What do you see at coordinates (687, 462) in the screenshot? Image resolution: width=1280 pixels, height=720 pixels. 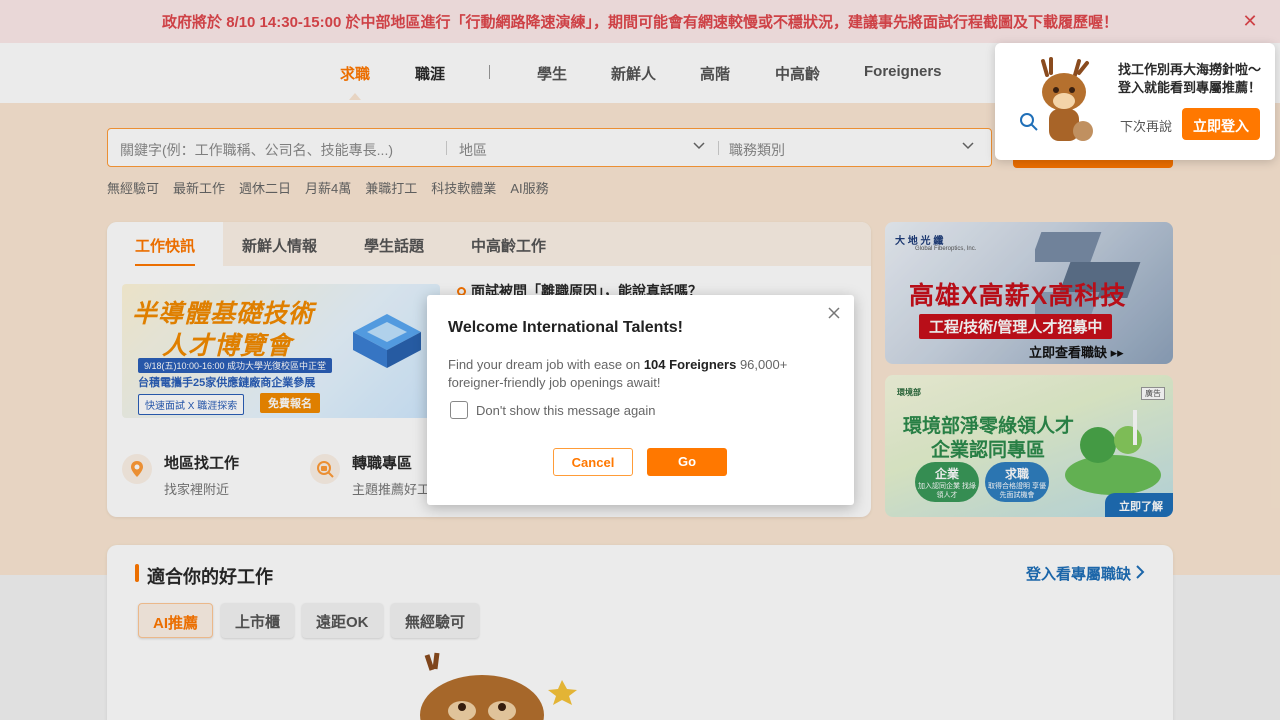 I see `go-button: Go` at bounding box center [687, 462].